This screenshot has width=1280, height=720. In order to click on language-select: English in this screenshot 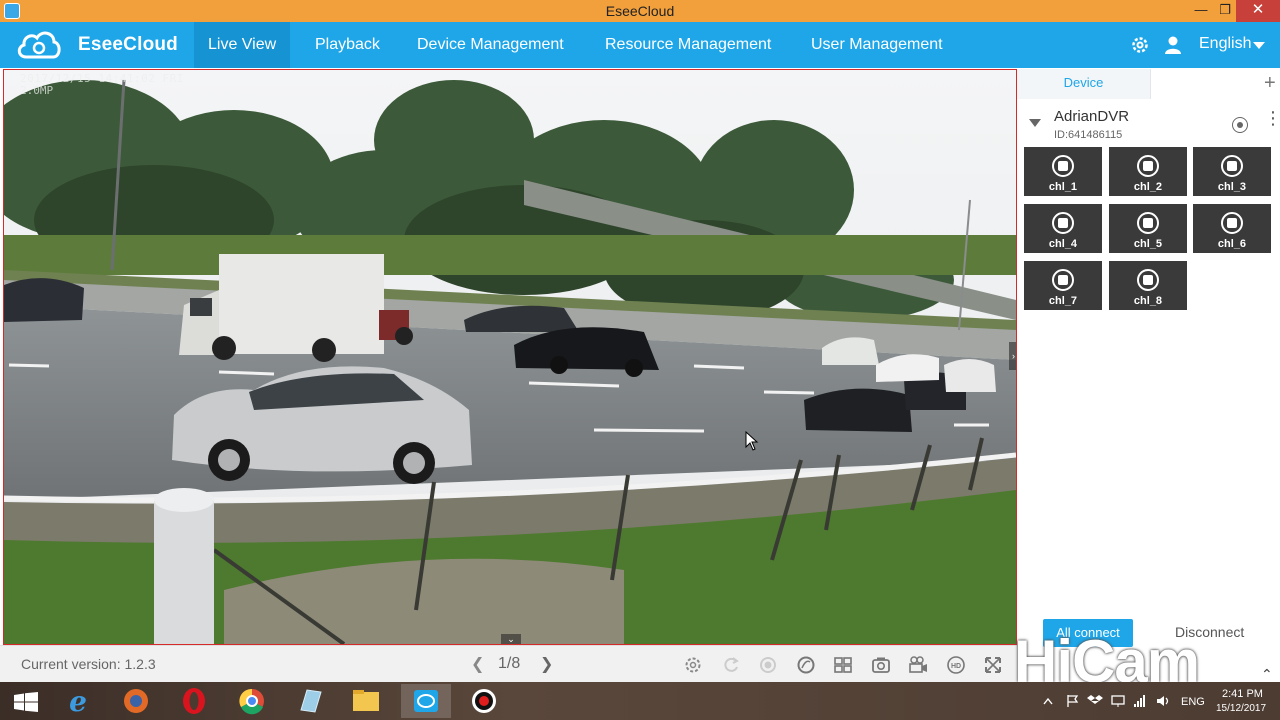, I will do `click(1225, 44)`.